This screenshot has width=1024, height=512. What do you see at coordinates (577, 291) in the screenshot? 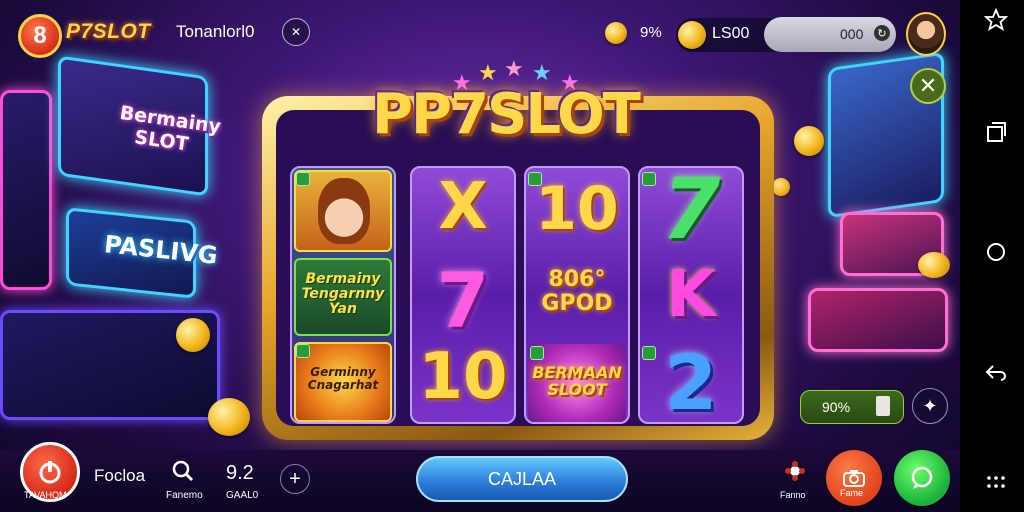
I see `good-symbol: 806° GPOD` at bounding box center [577, 291].